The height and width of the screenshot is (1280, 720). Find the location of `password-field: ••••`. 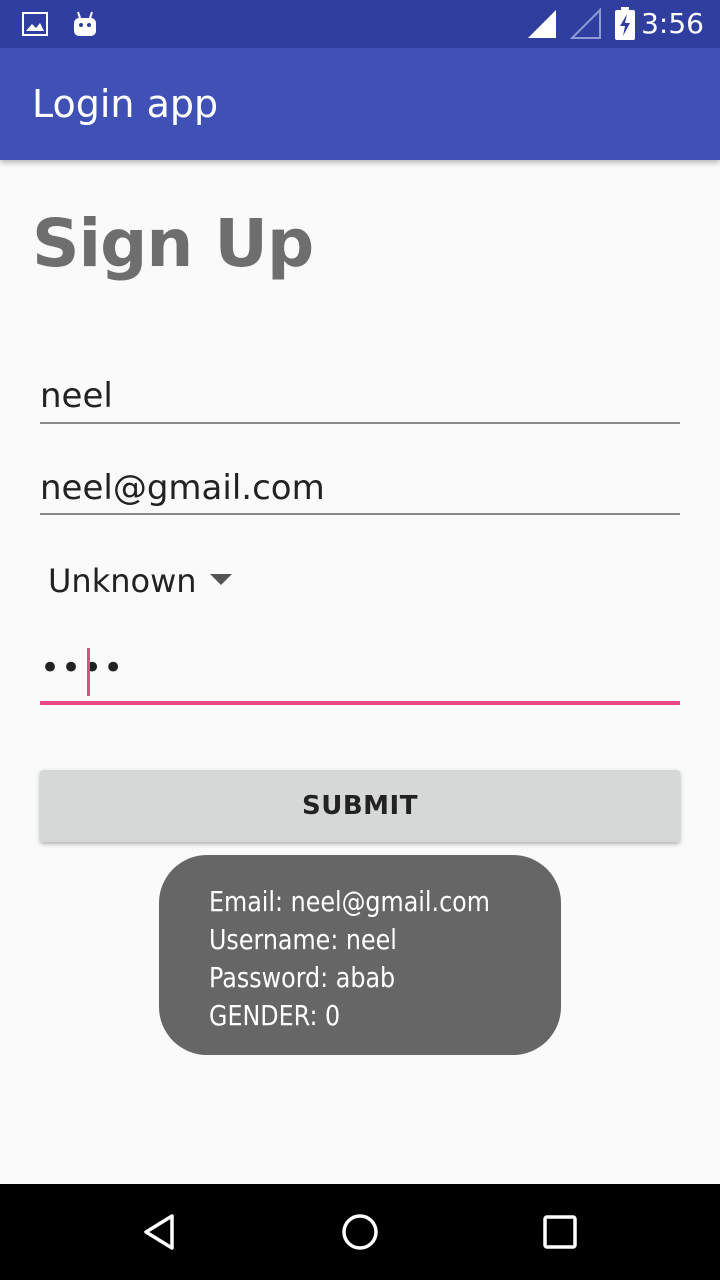

password-field: •••• is located at coordinates (360, 675).